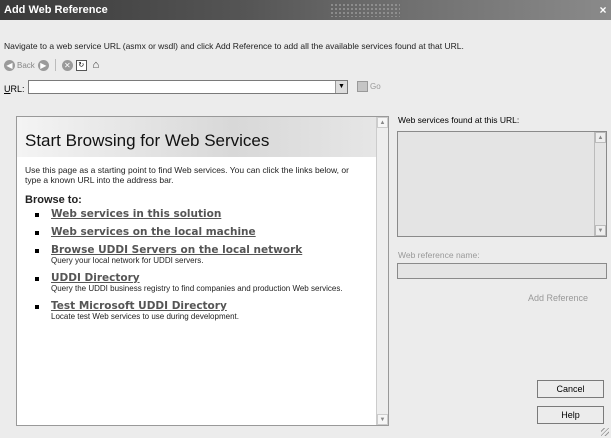 This screenshot has height=438, width=611. Describe the element at coordinates (502, 271) in the screenshot. I see `web-reference-name-field` at that location.